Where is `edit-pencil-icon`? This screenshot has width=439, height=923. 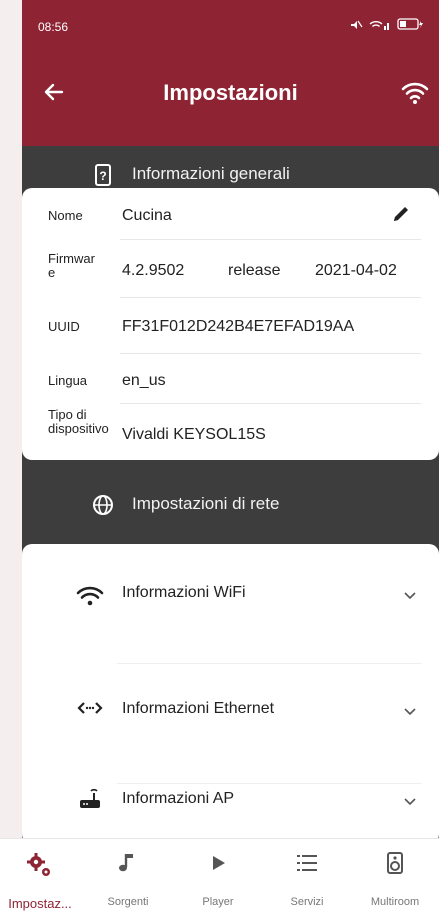 edit-pencil-icon is located at coordinates (401, 214).